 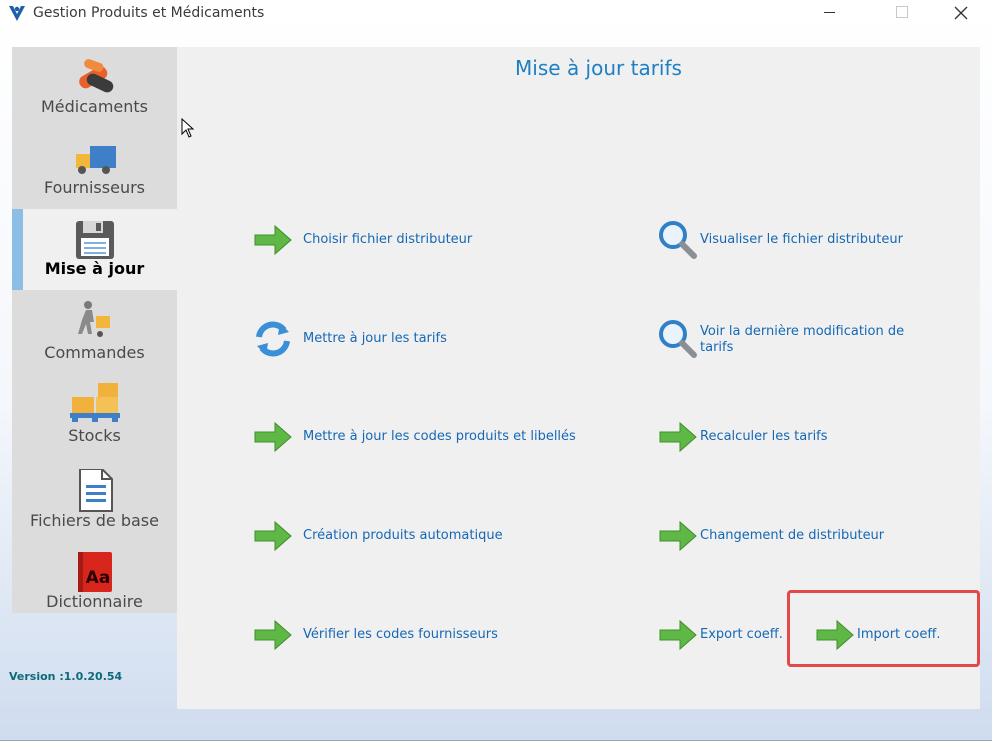 I want to click on sidebar-item-medicaments: Médicaments, so click(x=94, y=87).